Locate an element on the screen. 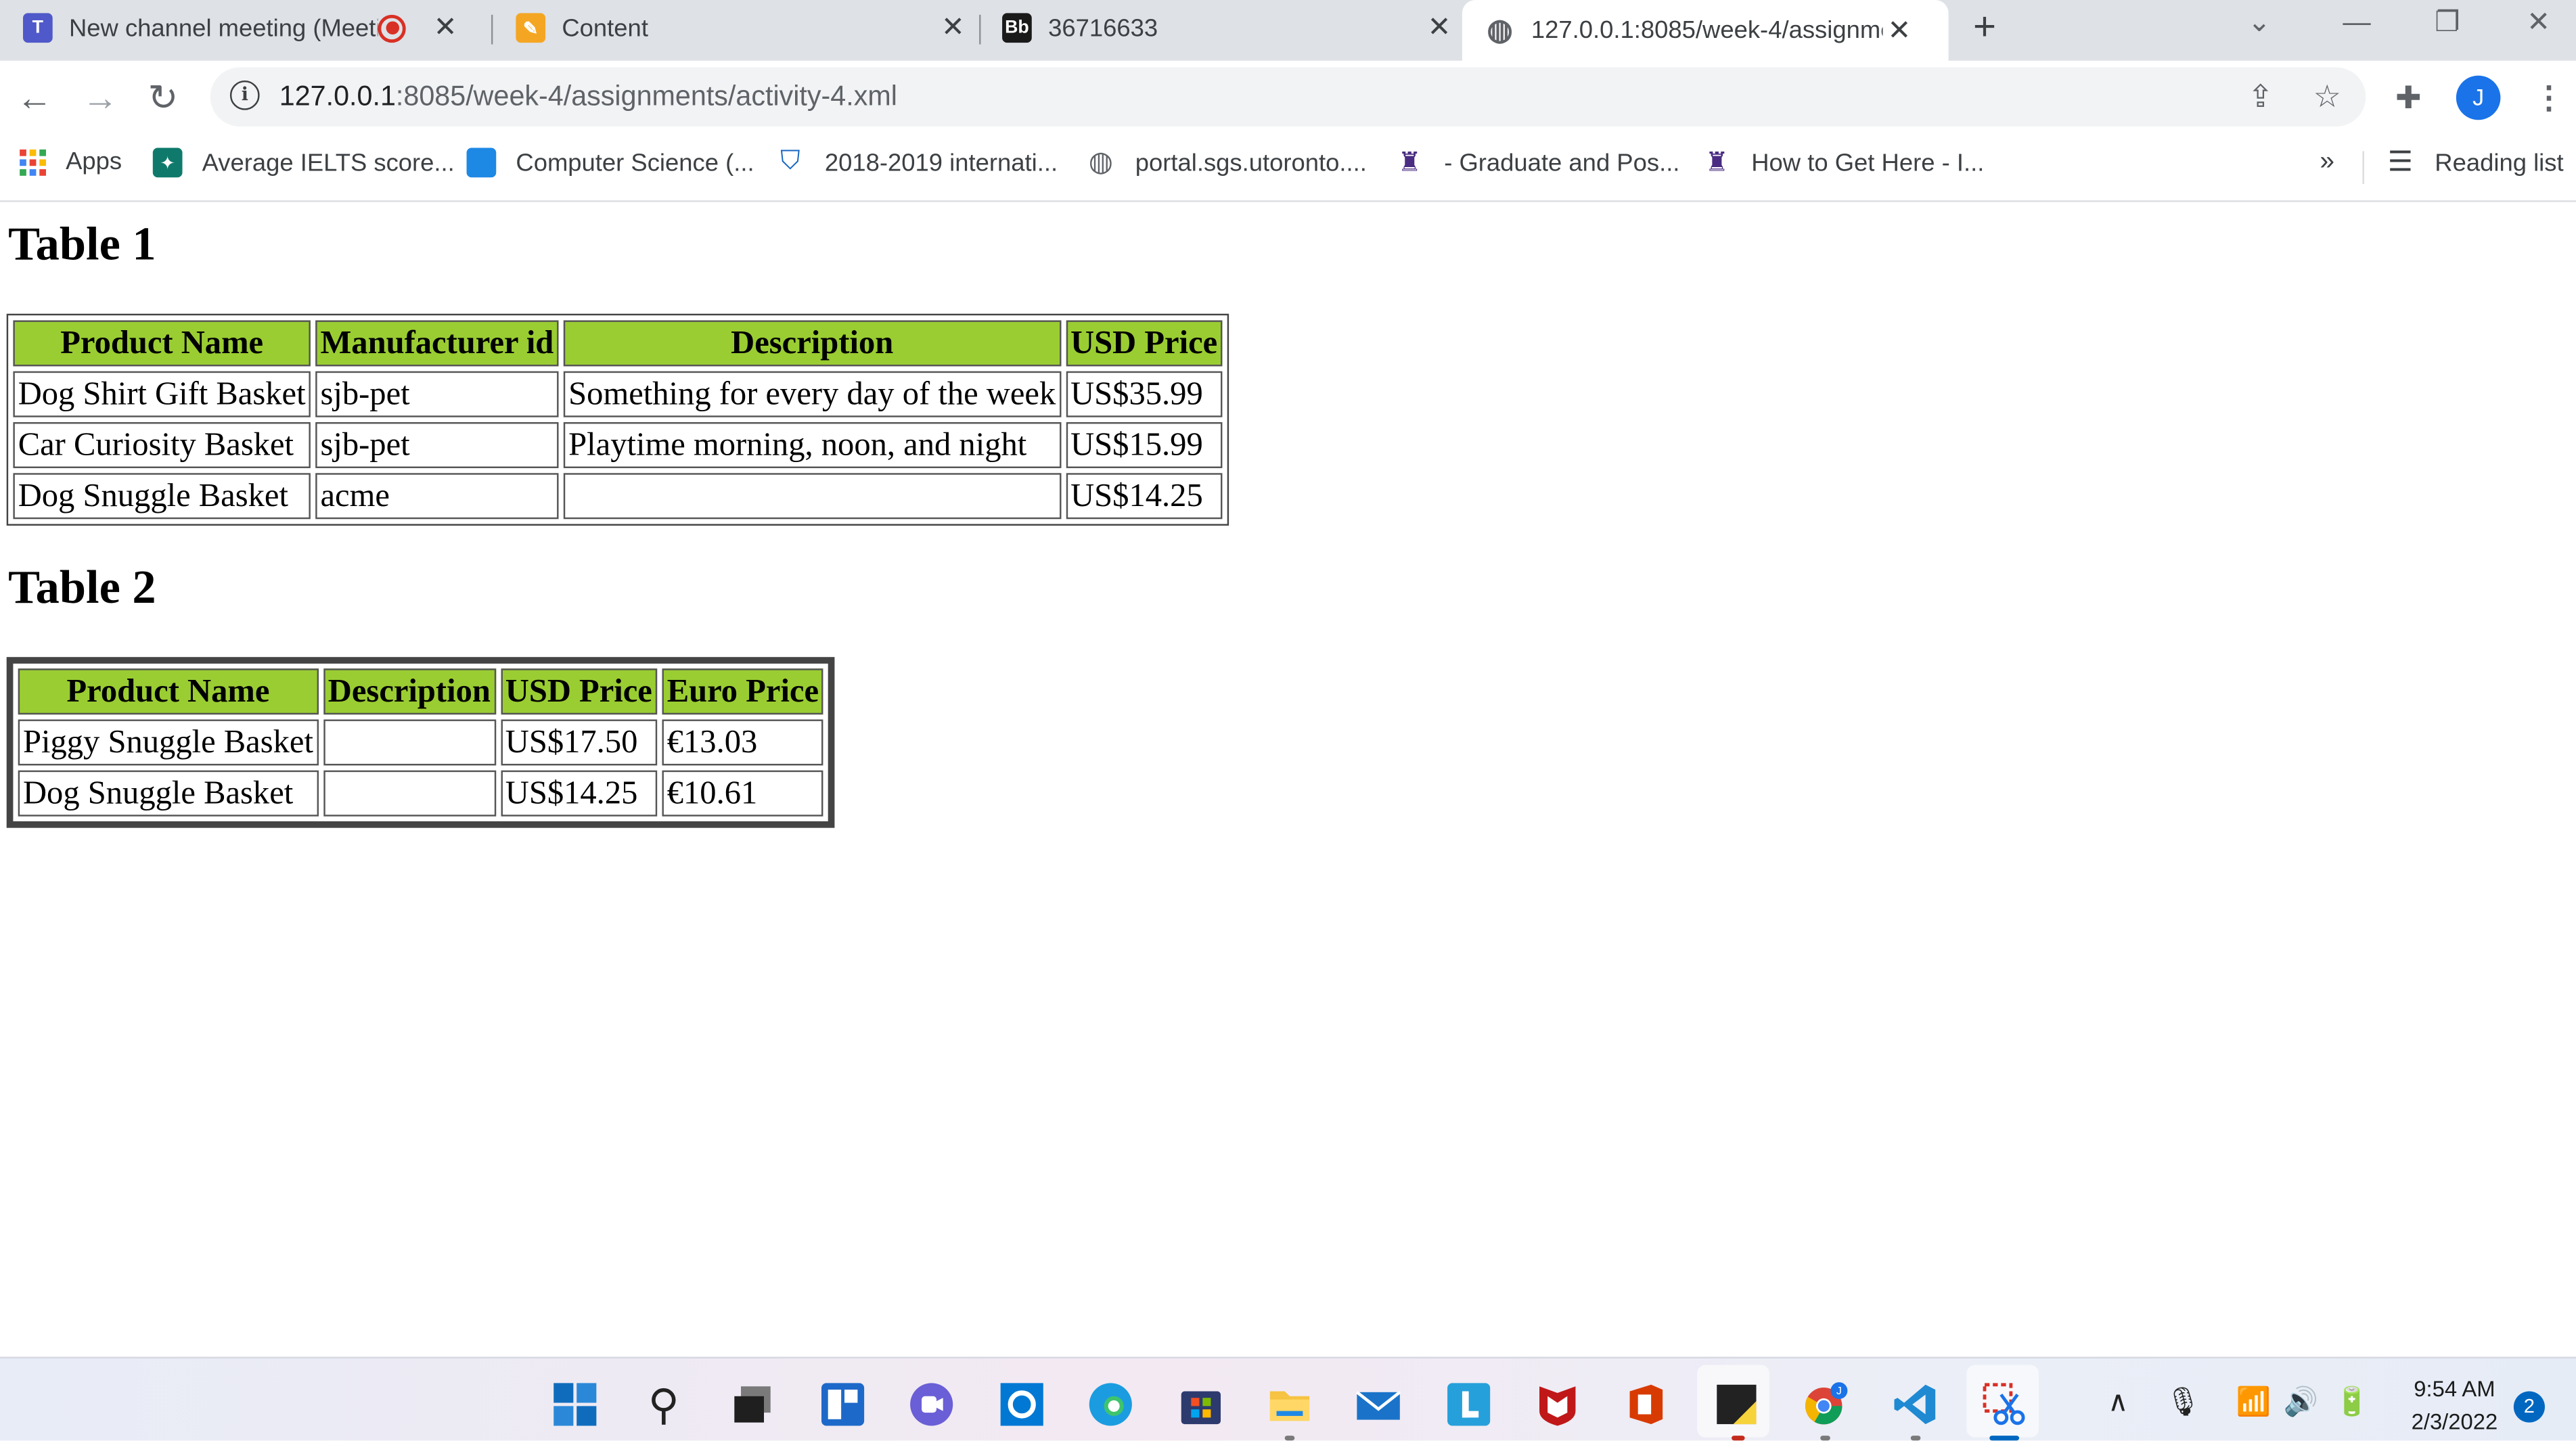 This screenshot has width=2576, height=1441. table-cell: Playtime morning, noon, and night is located at coordinates (812, 444).